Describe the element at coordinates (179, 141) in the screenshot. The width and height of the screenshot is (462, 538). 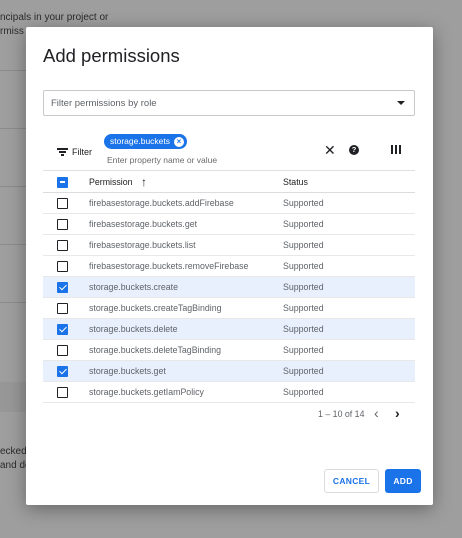
I see `chip-close-icon: ×` at that location.